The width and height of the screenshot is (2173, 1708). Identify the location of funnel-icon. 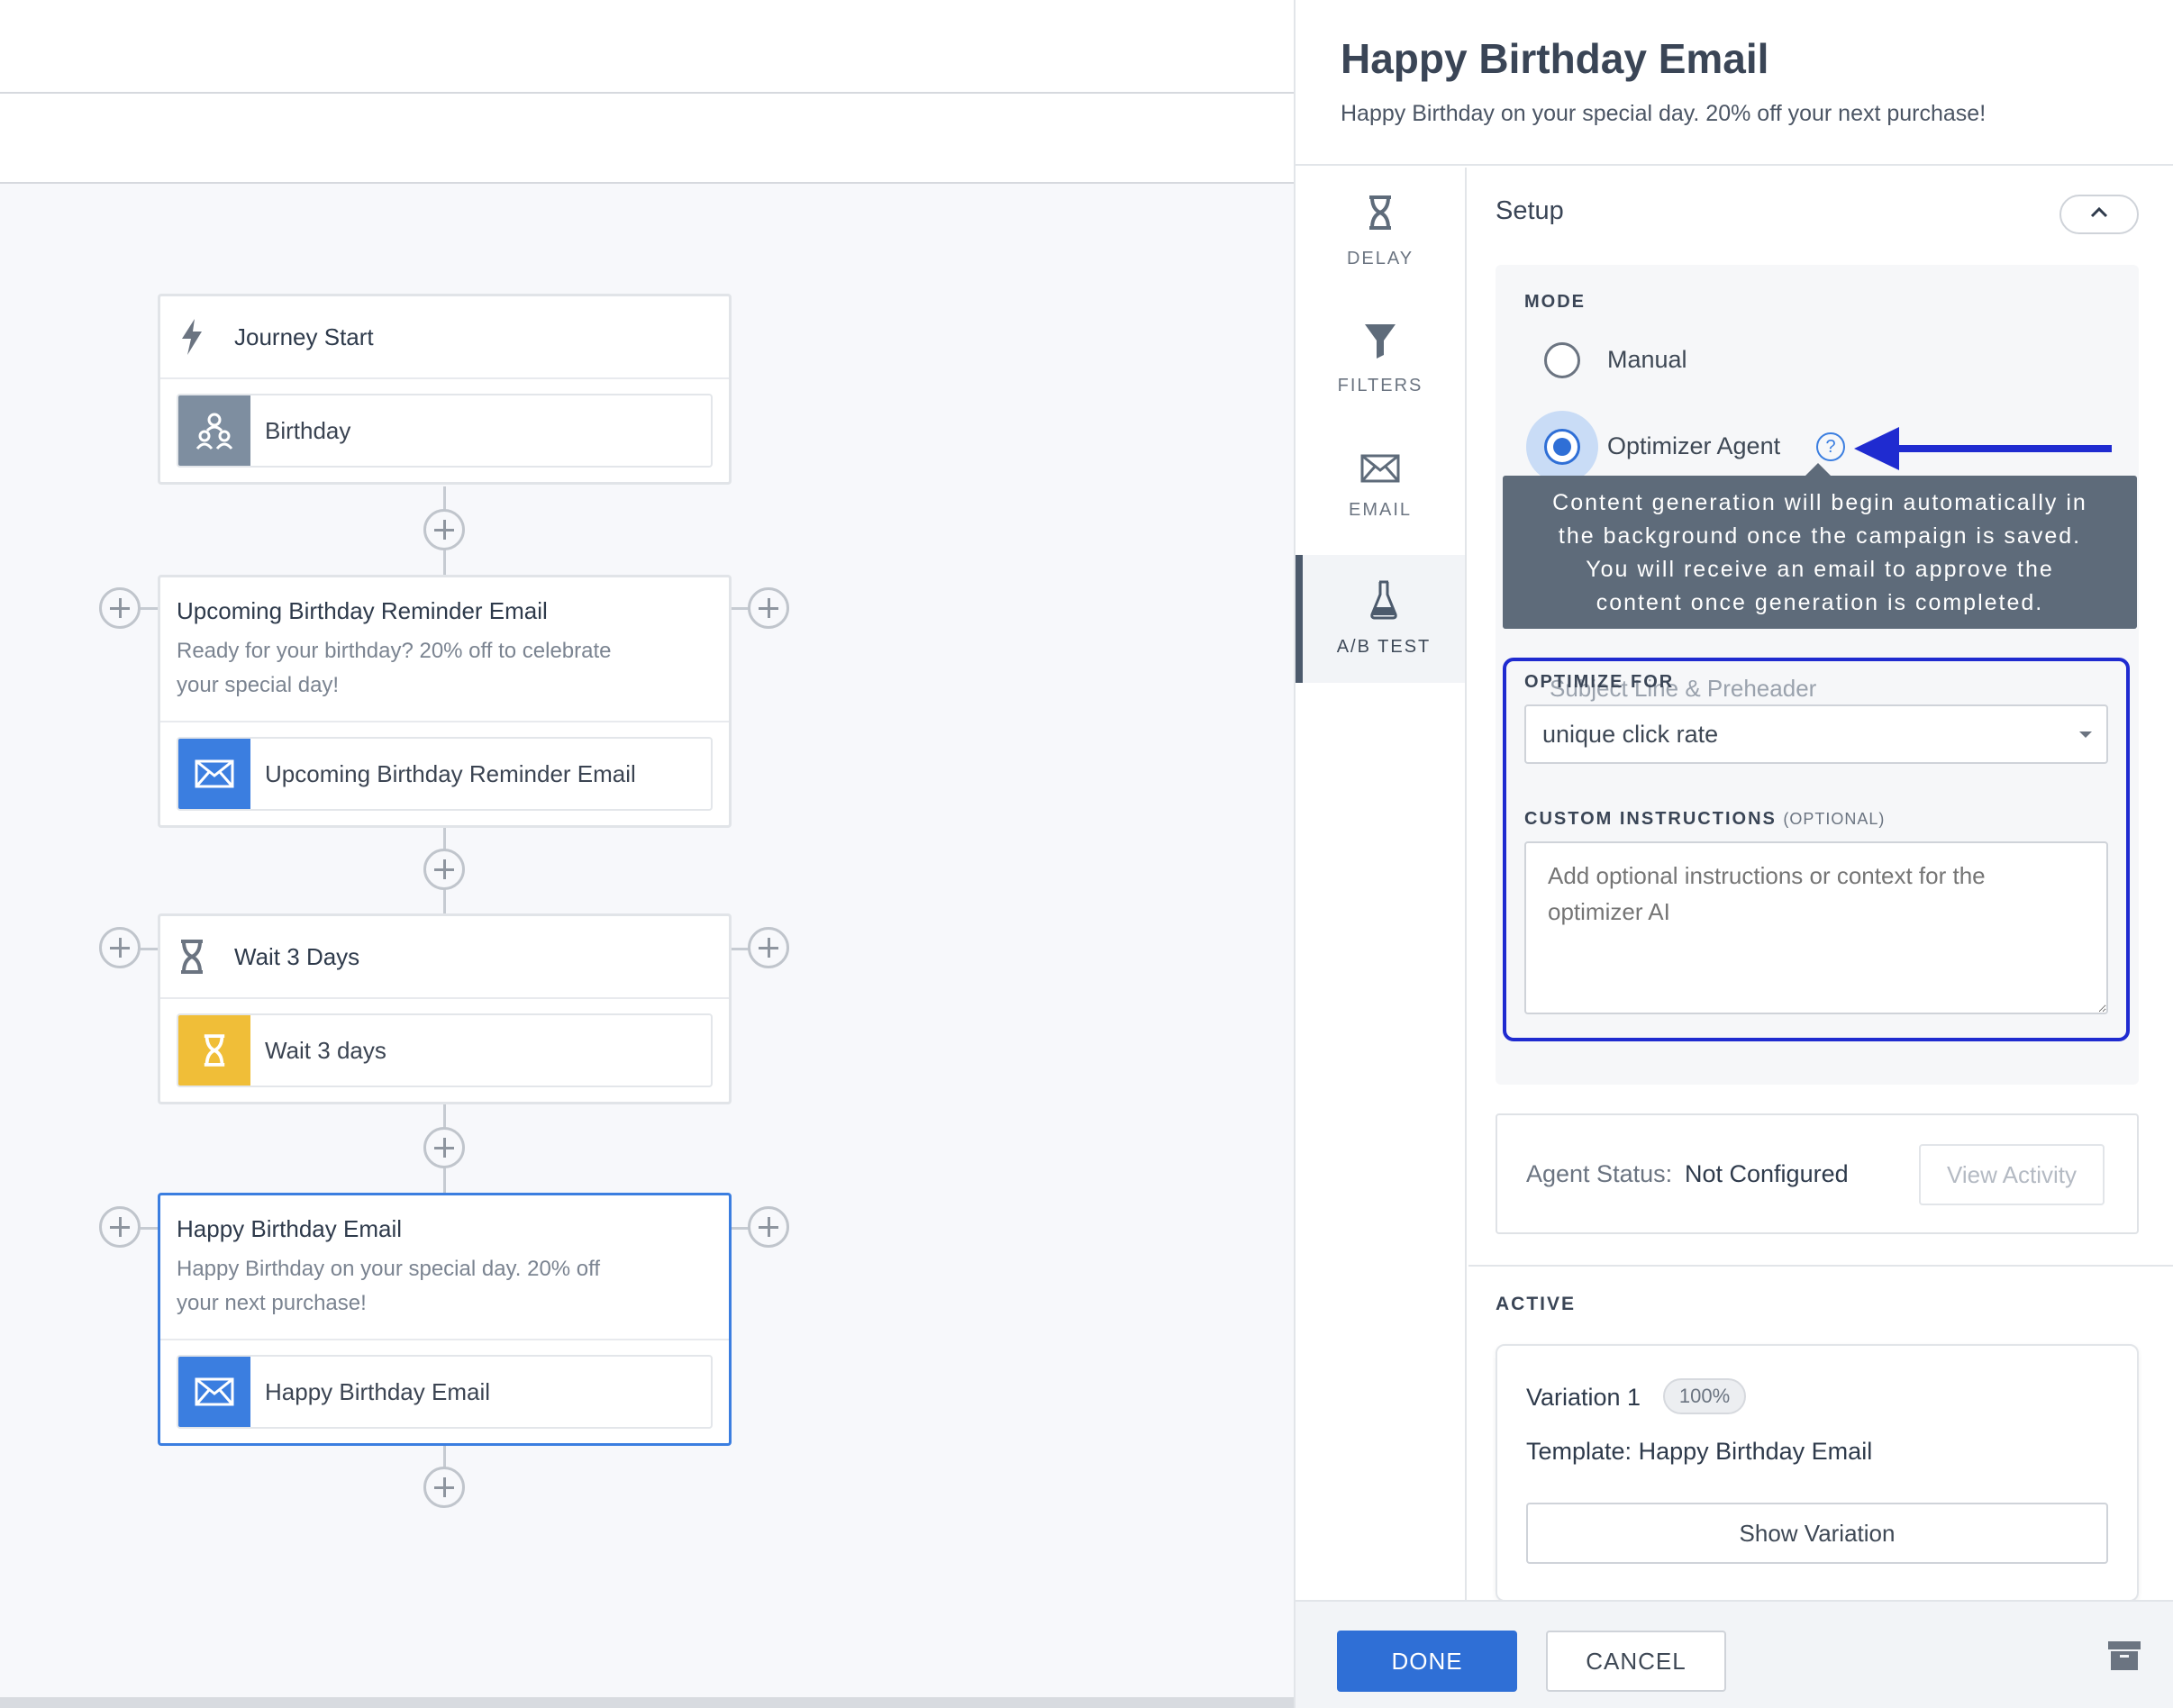
(1380, 343).